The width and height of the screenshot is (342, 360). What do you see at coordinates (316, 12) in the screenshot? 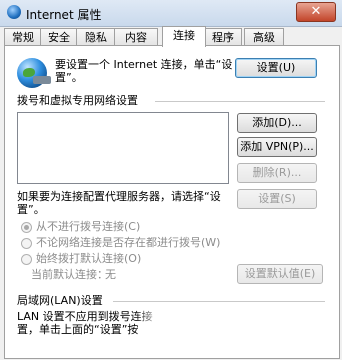
I see `close-button: ✕` at bounding box center [316, 12].